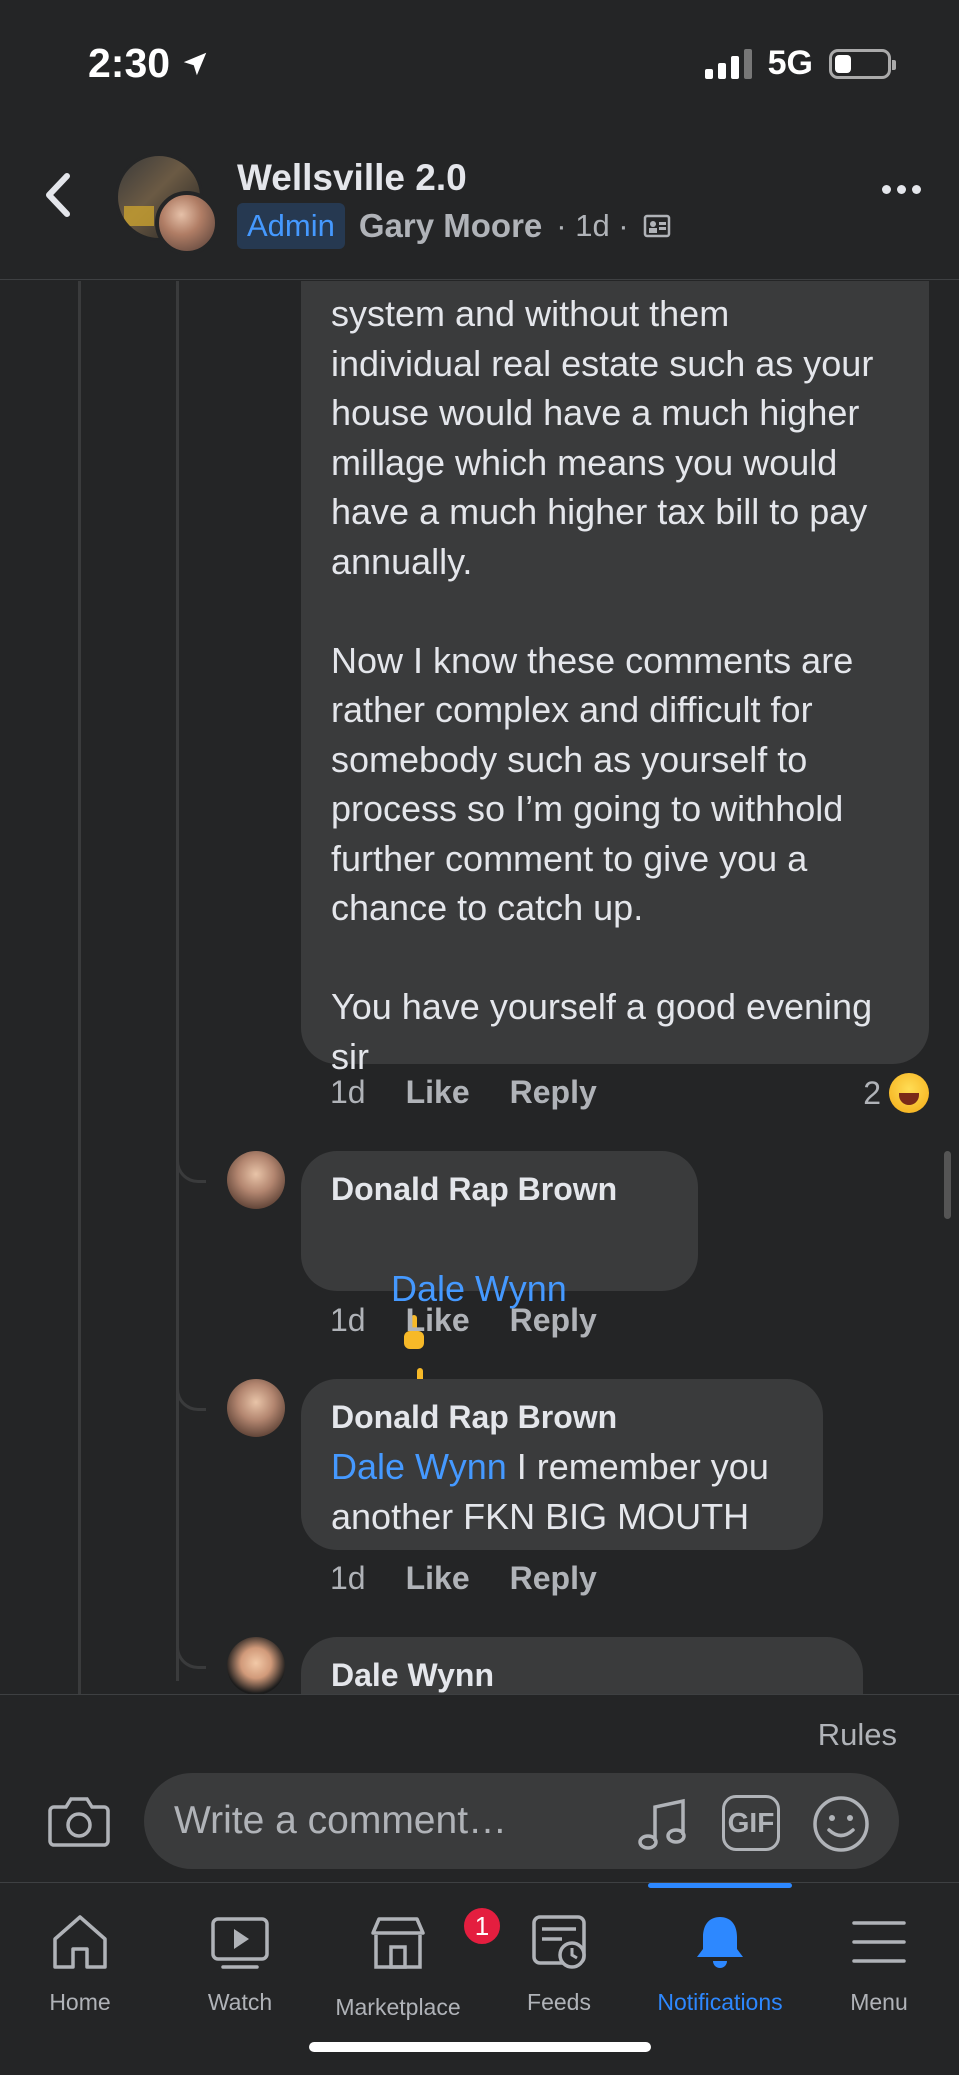 This screenshot has height=2075, width=959. Describe the element at coordinates (129, 63) in the screenshot. I see `clock-text: 2:30` at that location.